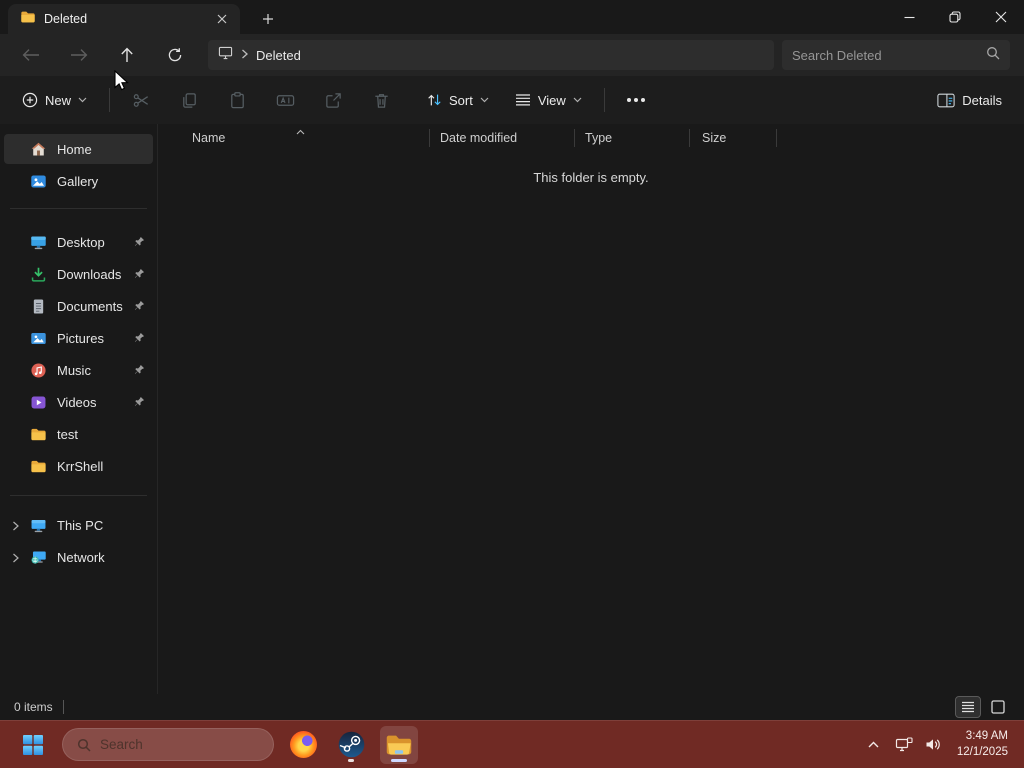 This screenshot has height=768, width=1024. I want to click on sidebar-item-test: test, so click(78, 434).